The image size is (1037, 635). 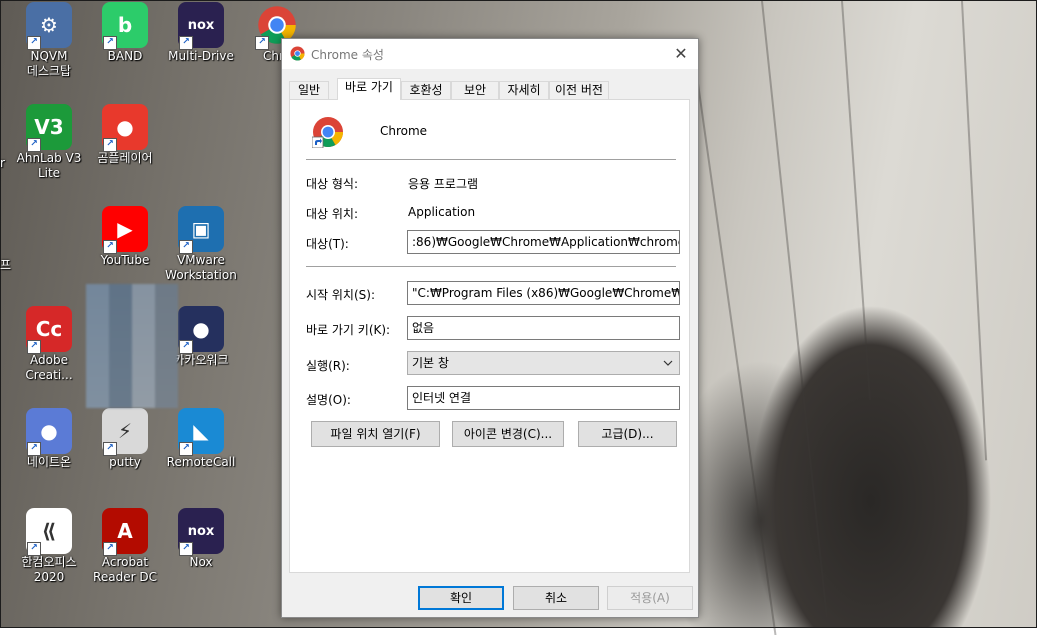 What do you see at coordinates (340, 295) in the screenshot?
I see `start-in-label: 시작 위치(S):` at bounding box center [340, 295].